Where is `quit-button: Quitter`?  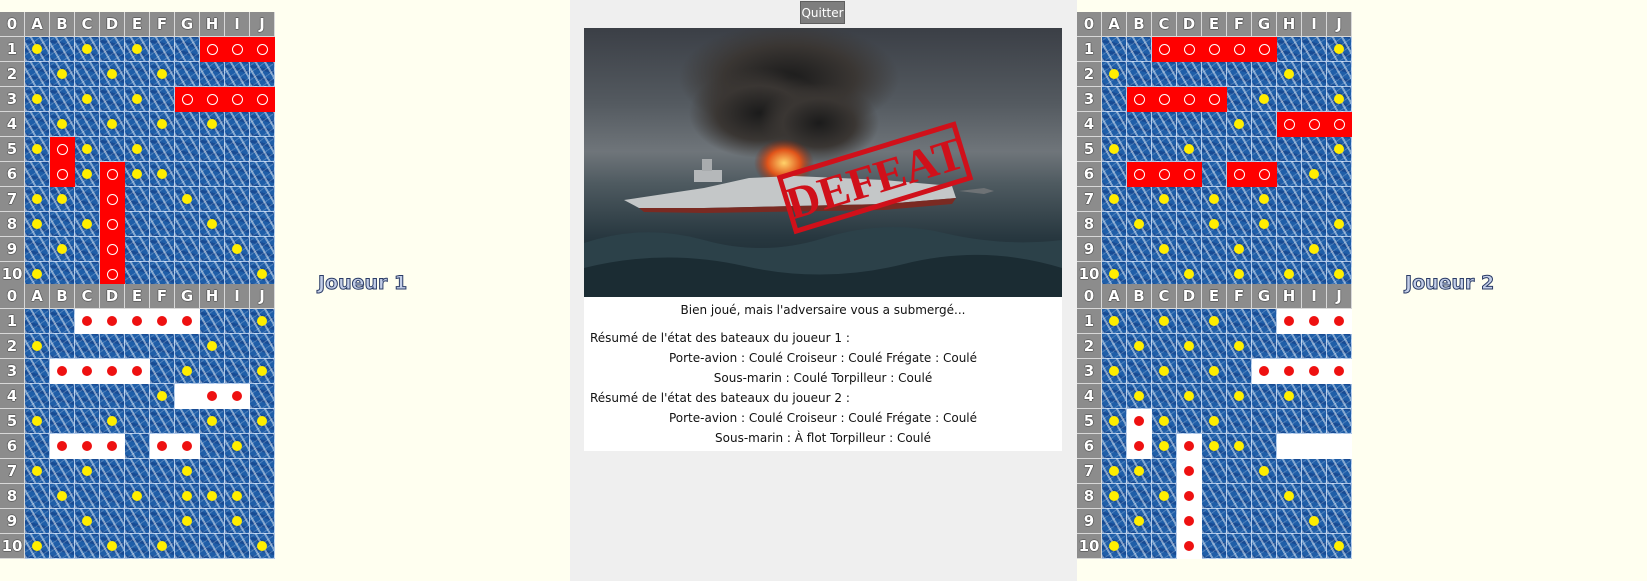
quit-button: Quitter is located at coordinates (822, 12).